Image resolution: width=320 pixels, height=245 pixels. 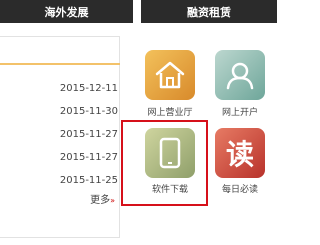 I want to click on news-date: 2015-11-30, so click(x=88, y=111).